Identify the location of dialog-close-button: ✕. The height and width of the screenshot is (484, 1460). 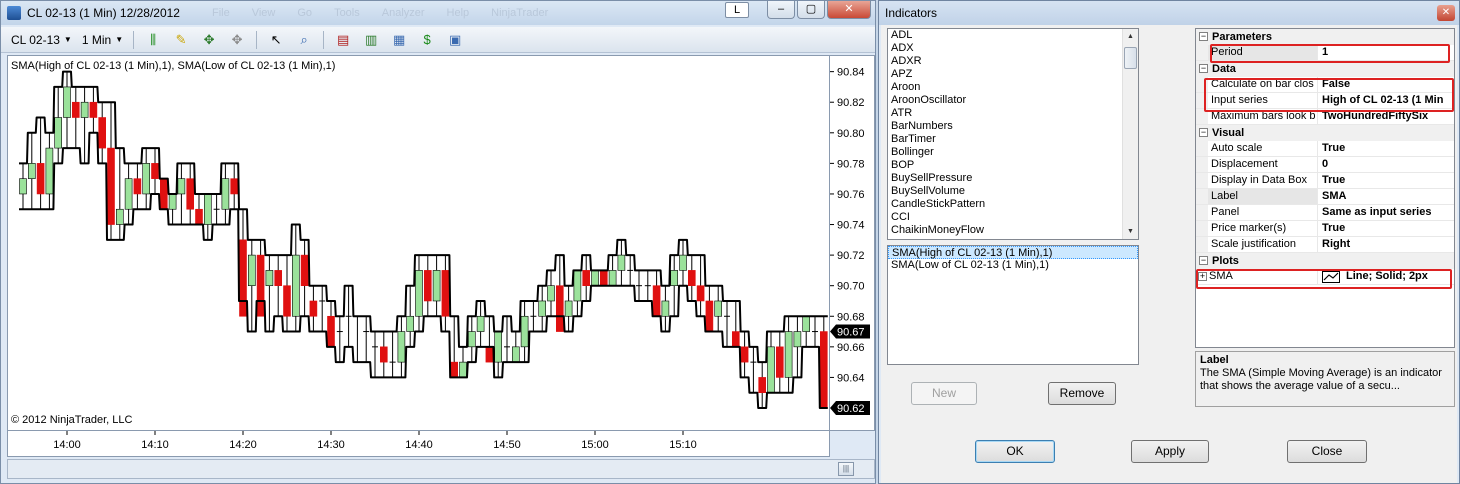
(1446, 13).